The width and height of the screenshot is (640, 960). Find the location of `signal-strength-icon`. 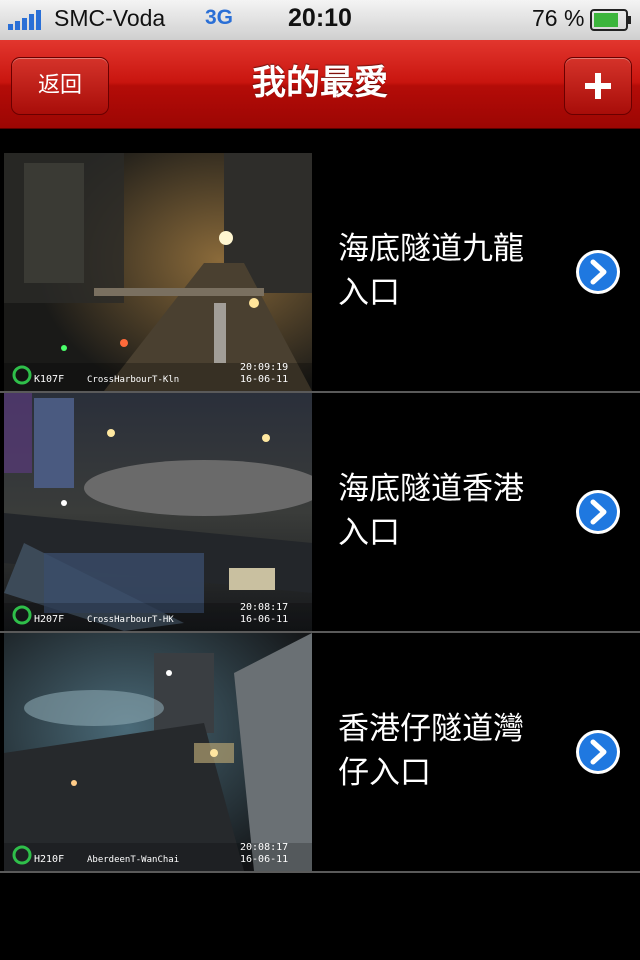

signal-strength-icon is located at coordinates (24, 20).